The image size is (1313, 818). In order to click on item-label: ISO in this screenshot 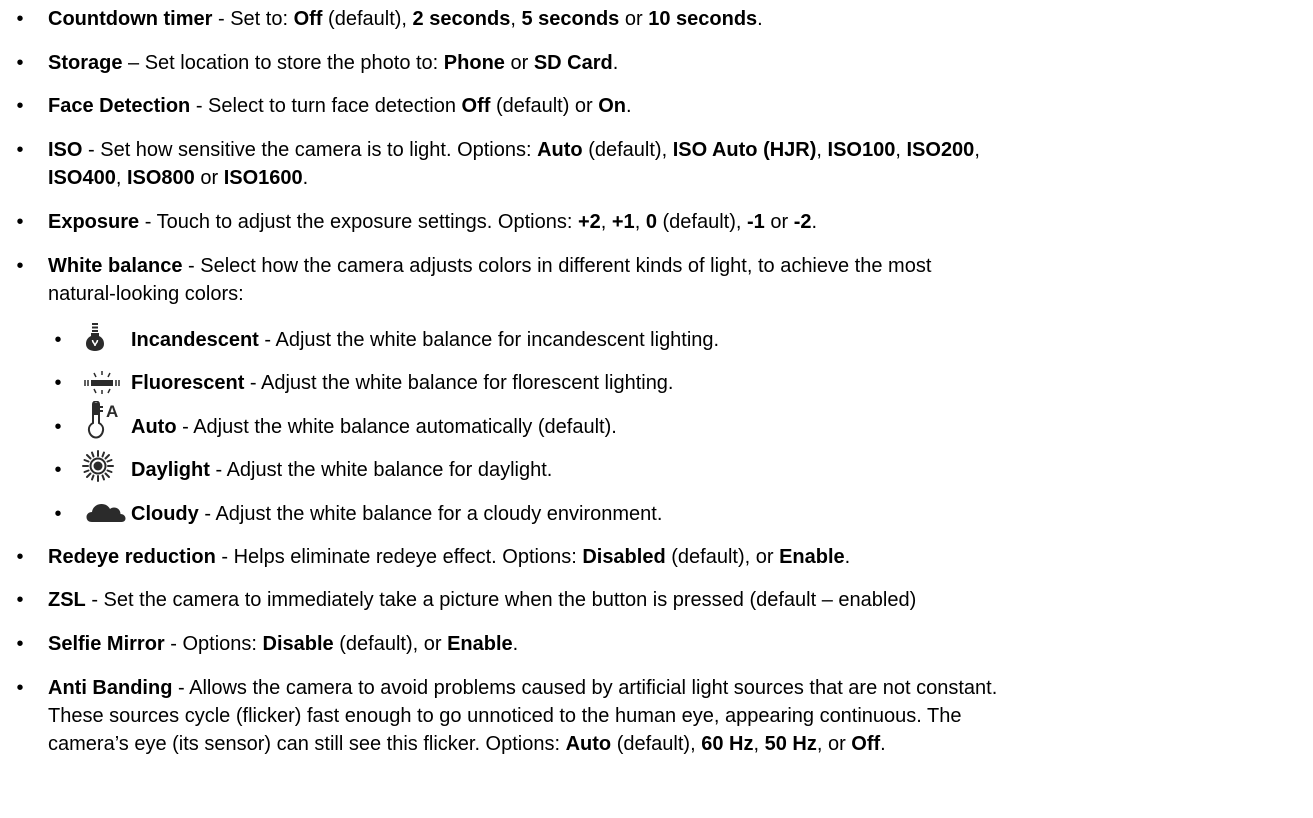, I will do `click(65, 150)`.